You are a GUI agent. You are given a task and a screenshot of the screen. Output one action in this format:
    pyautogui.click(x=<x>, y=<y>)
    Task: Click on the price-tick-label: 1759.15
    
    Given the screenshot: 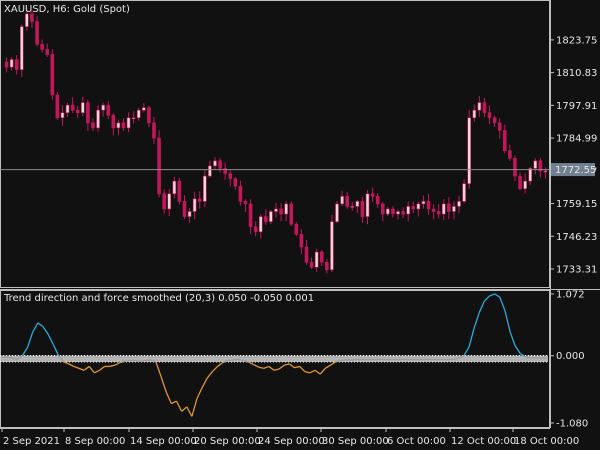 What is the action you would take?
    pyautogui.click(x=576, y=204)
    